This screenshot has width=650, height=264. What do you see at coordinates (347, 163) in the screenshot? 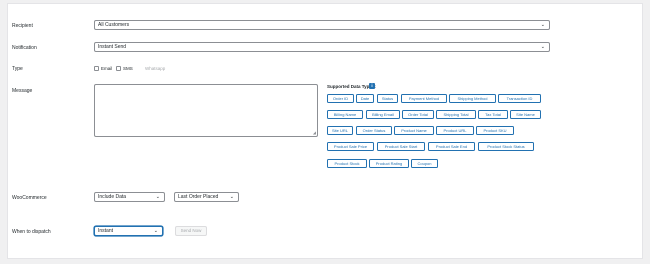
I see `tag-product-stock: Product Stock` at bounding box center [347, 163].